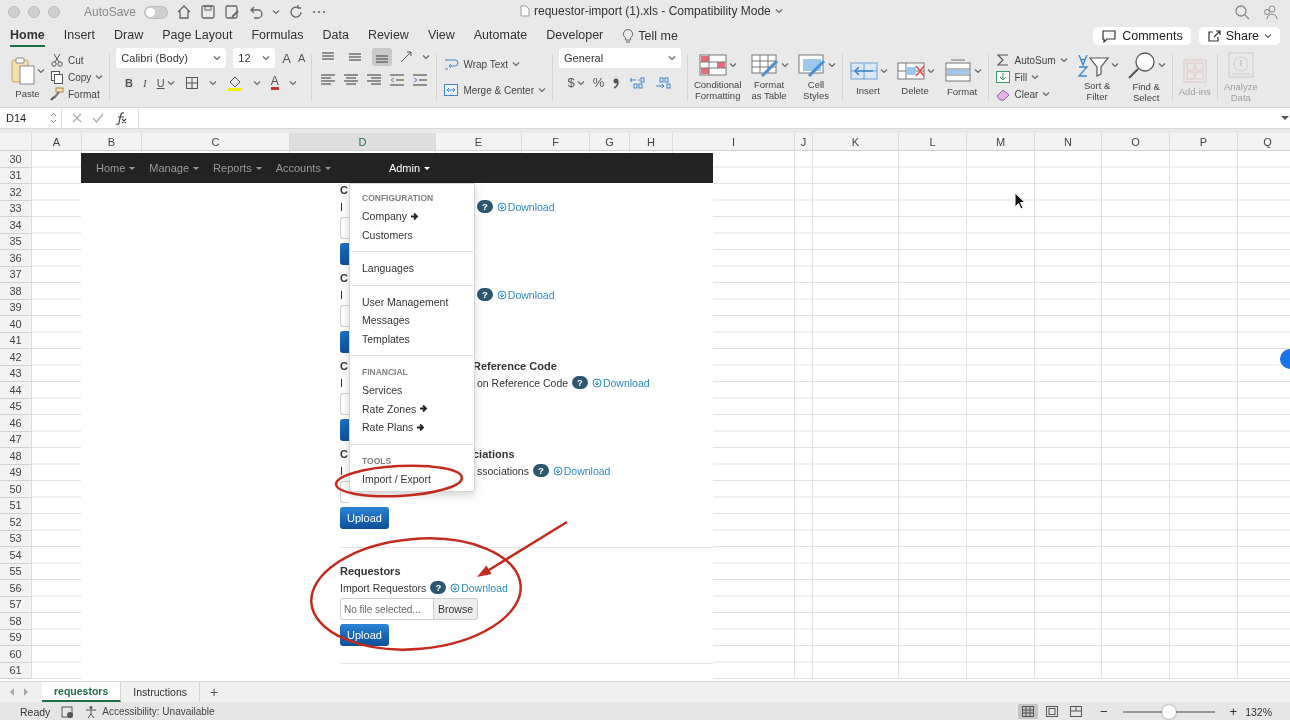 The image size is (1290, 720). Describe the element at coordinates (494, 90) in the screenshot. I see `merge-center-button: Merge & Center` at that location.